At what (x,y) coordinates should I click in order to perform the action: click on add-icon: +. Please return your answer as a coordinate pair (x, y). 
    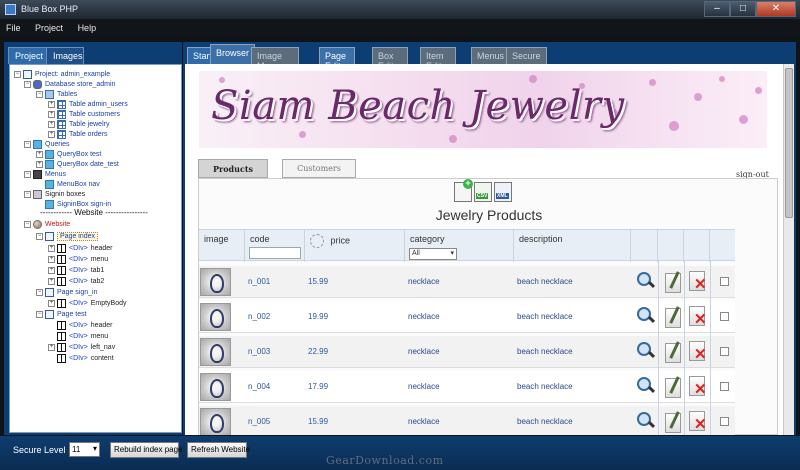
    Looking at the image, I should click on (463, 190).